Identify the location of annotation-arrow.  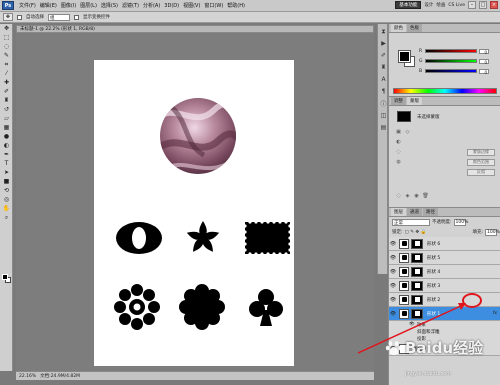
(411, 328).